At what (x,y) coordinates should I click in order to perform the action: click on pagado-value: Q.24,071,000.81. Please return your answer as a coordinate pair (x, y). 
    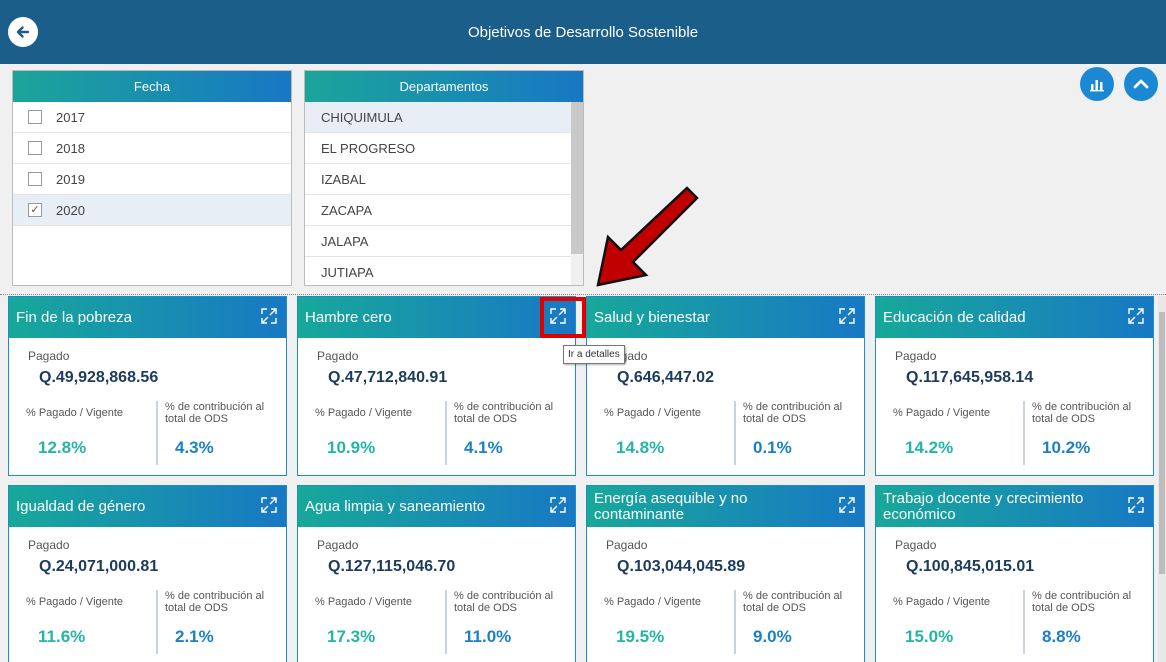
    Looking at the image, I should click on (99, 566).